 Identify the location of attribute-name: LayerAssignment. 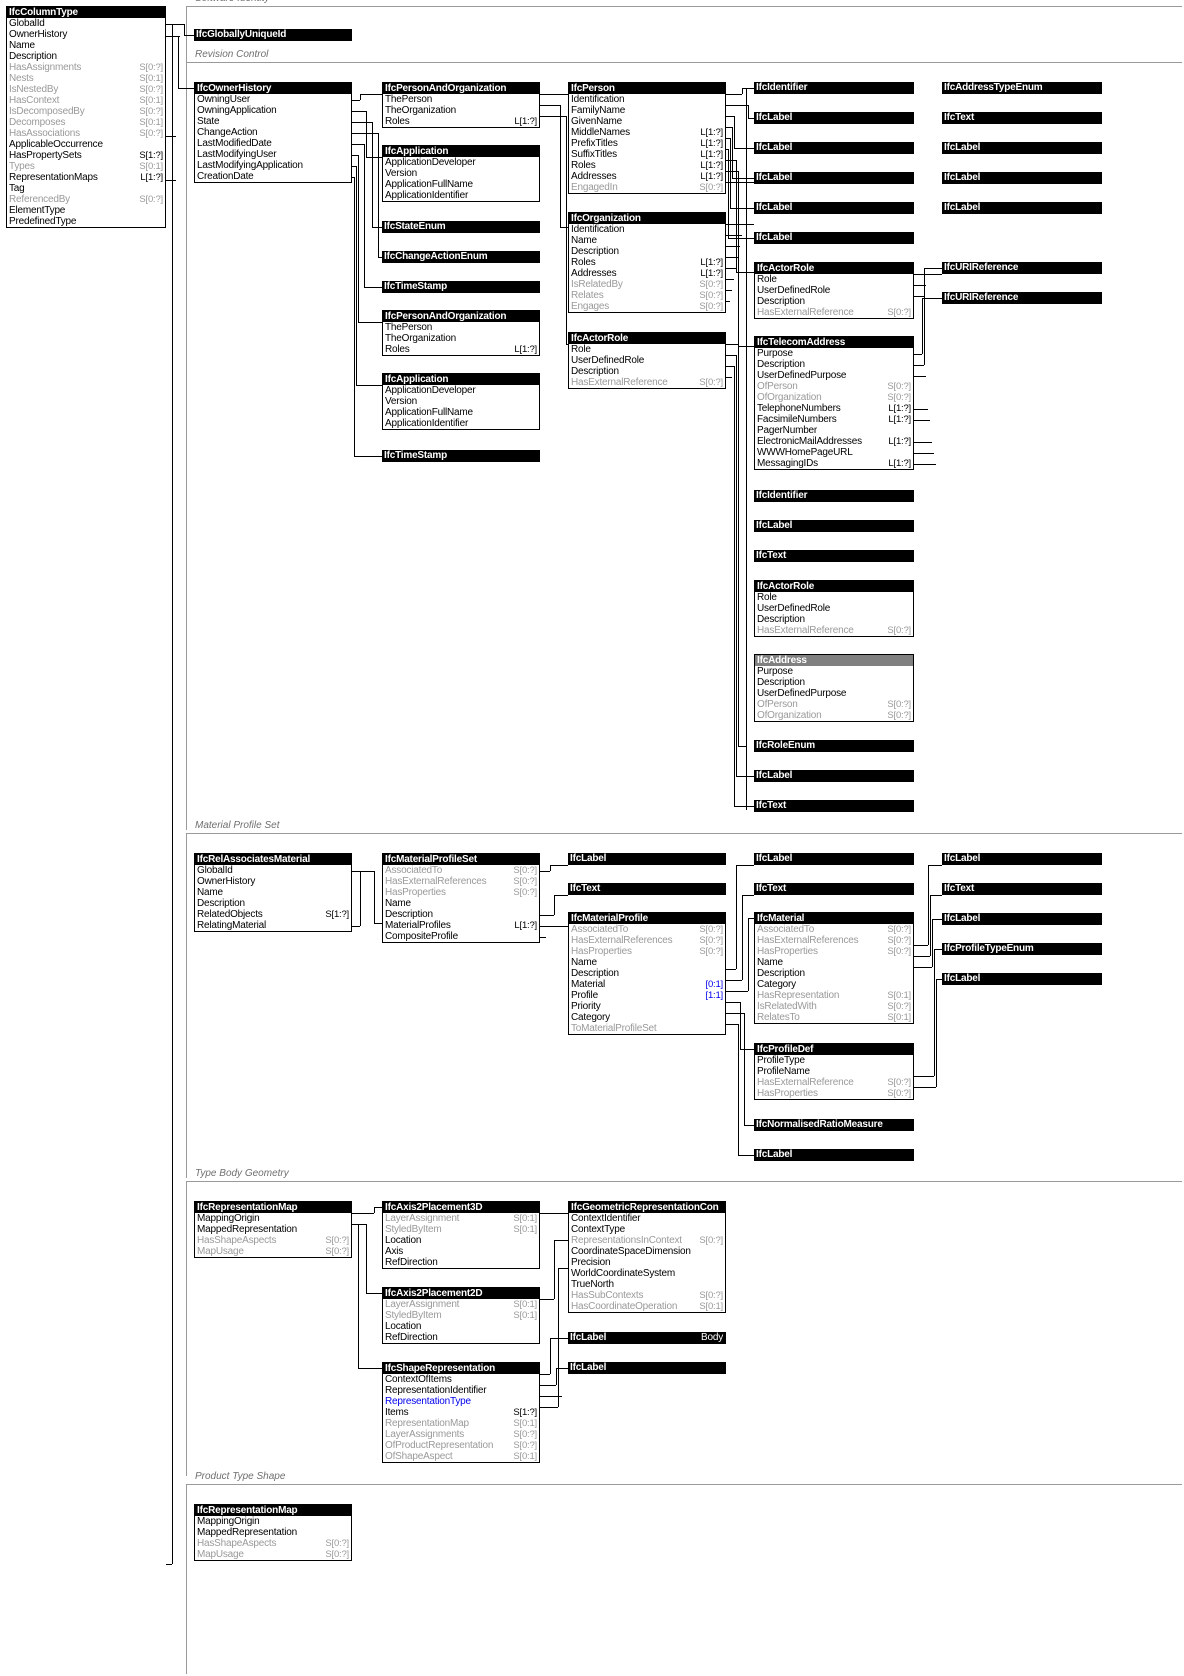
(422, 1304).